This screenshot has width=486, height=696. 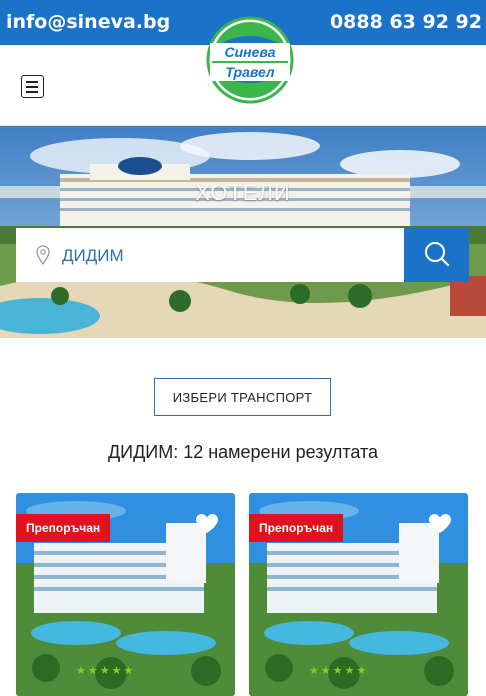 I want to click on destination-input, so click(x=227, y=256).